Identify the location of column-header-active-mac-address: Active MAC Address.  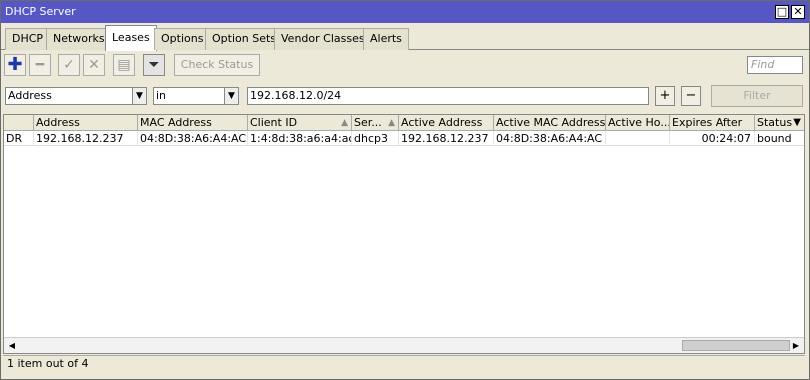
(550, 123).